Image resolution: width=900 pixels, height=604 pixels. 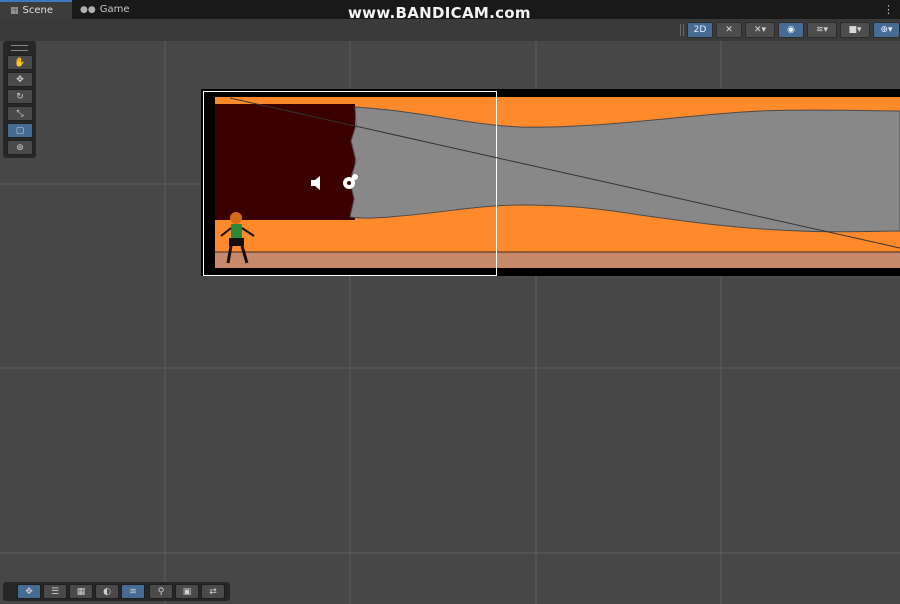 I want to click on search-icon: ⚲, so click(x=161, y=591).